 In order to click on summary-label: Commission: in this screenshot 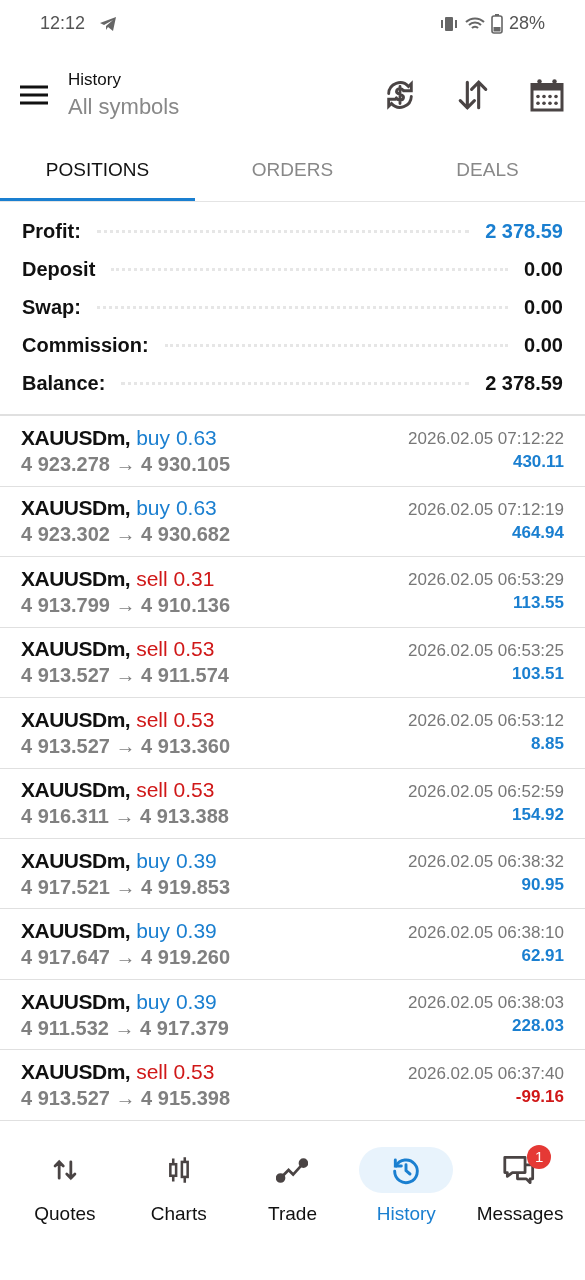, I will do `click(85, 345)`.